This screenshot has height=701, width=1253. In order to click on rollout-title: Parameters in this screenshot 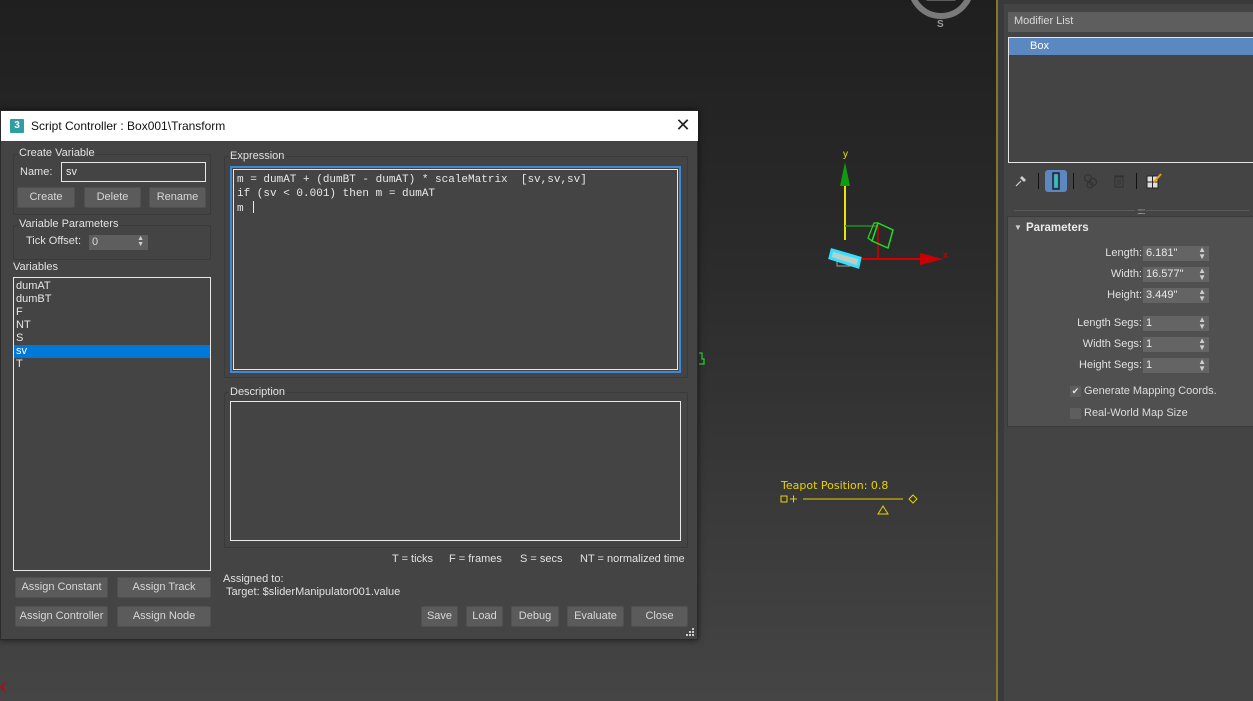, I will do `click(1057, 228)`.